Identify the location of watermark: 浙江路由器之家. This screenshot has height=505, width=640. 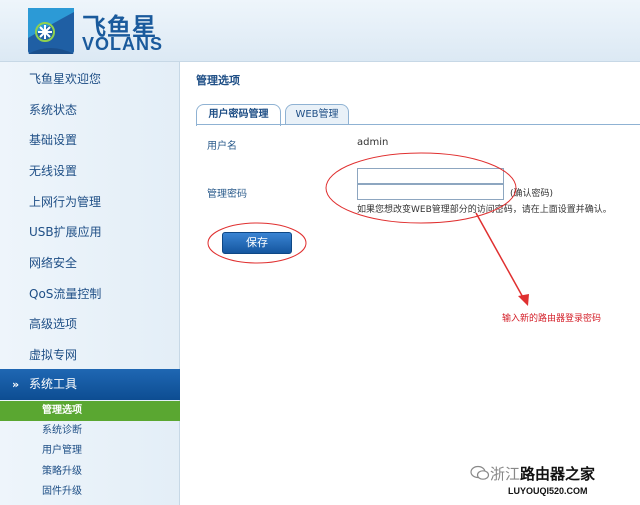
(542, 473).